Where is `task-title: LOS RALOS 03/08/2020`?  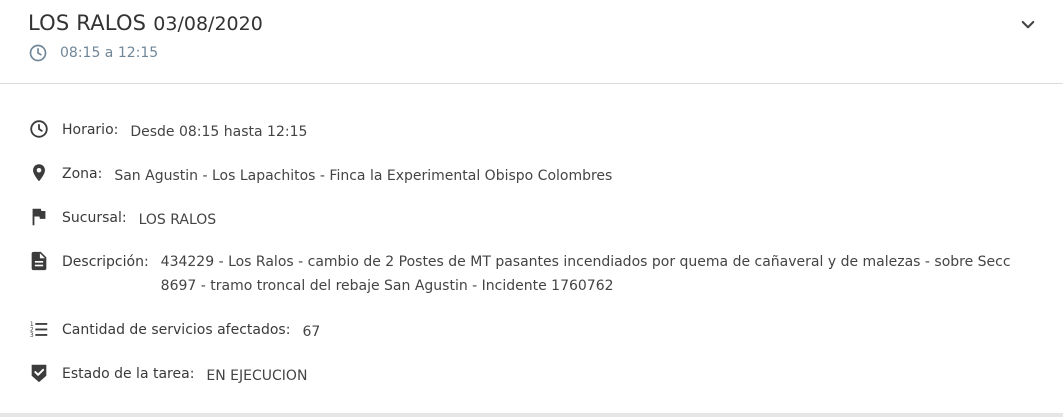
task-title: LOS RALOS 03/08/2020 is located at coordinates (145, 23).